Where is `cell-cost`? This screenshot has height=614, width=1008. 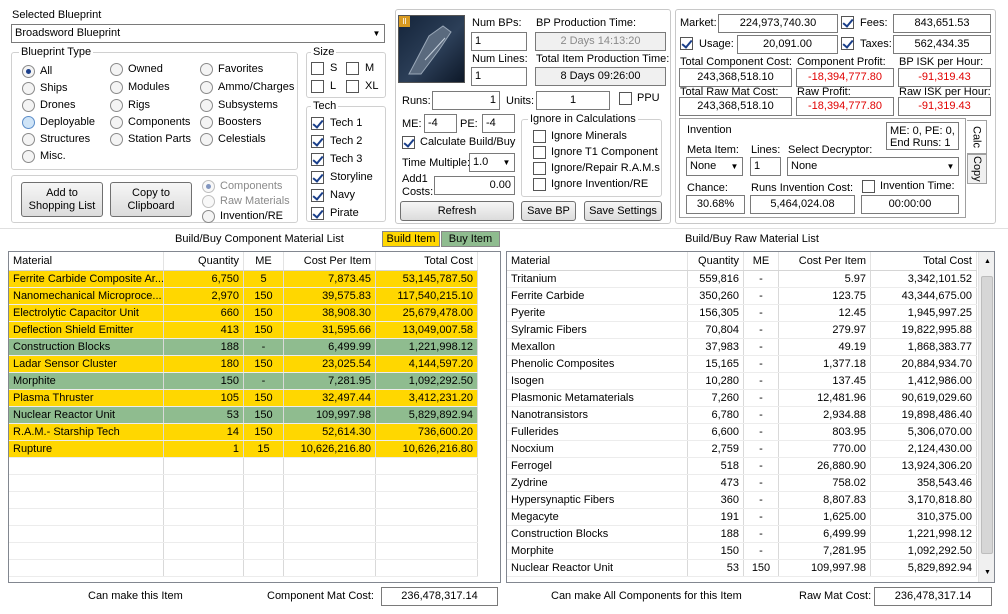 cell-cost is located at coordinates (330, 500).